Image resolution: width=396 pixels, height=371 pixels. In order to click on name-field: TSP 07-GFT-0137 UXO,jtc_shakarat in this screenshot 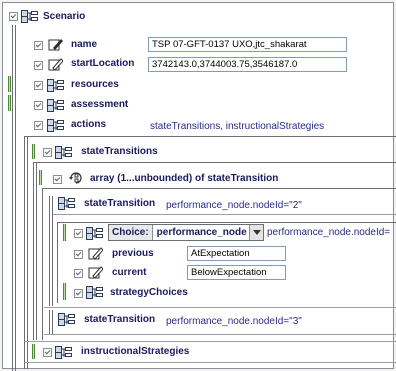, I will do `click(247, 44)`.